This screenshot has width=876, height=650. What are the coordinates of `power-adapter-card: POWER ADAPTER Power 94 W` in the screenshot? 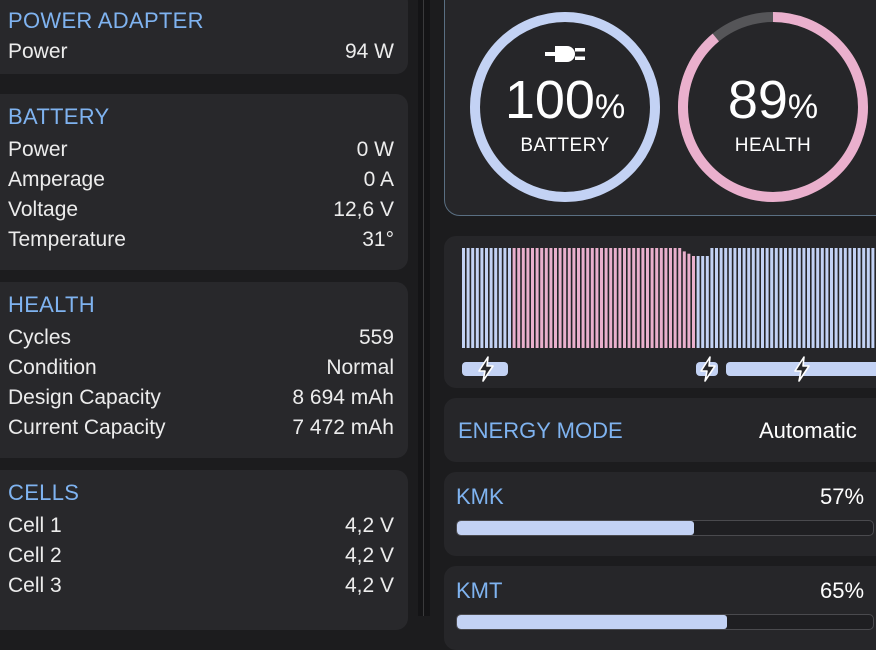 It's located at (204, 37).